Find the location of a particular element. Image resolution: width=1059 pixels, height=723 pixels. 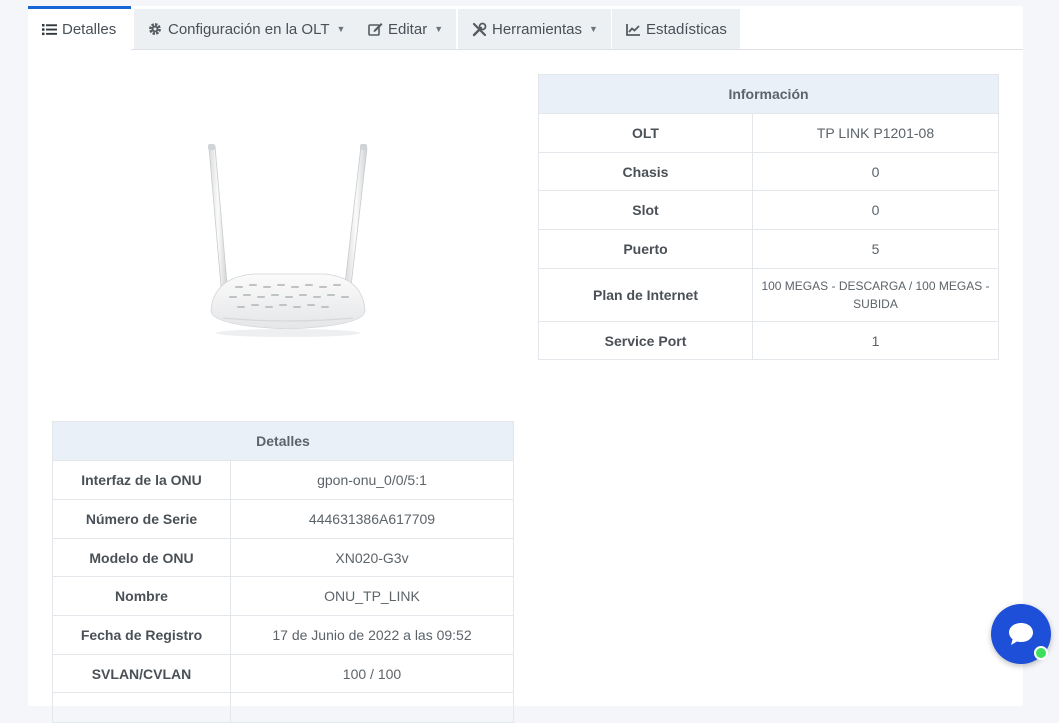

chat-bubble-icon is located at coordinates (1021, 634).